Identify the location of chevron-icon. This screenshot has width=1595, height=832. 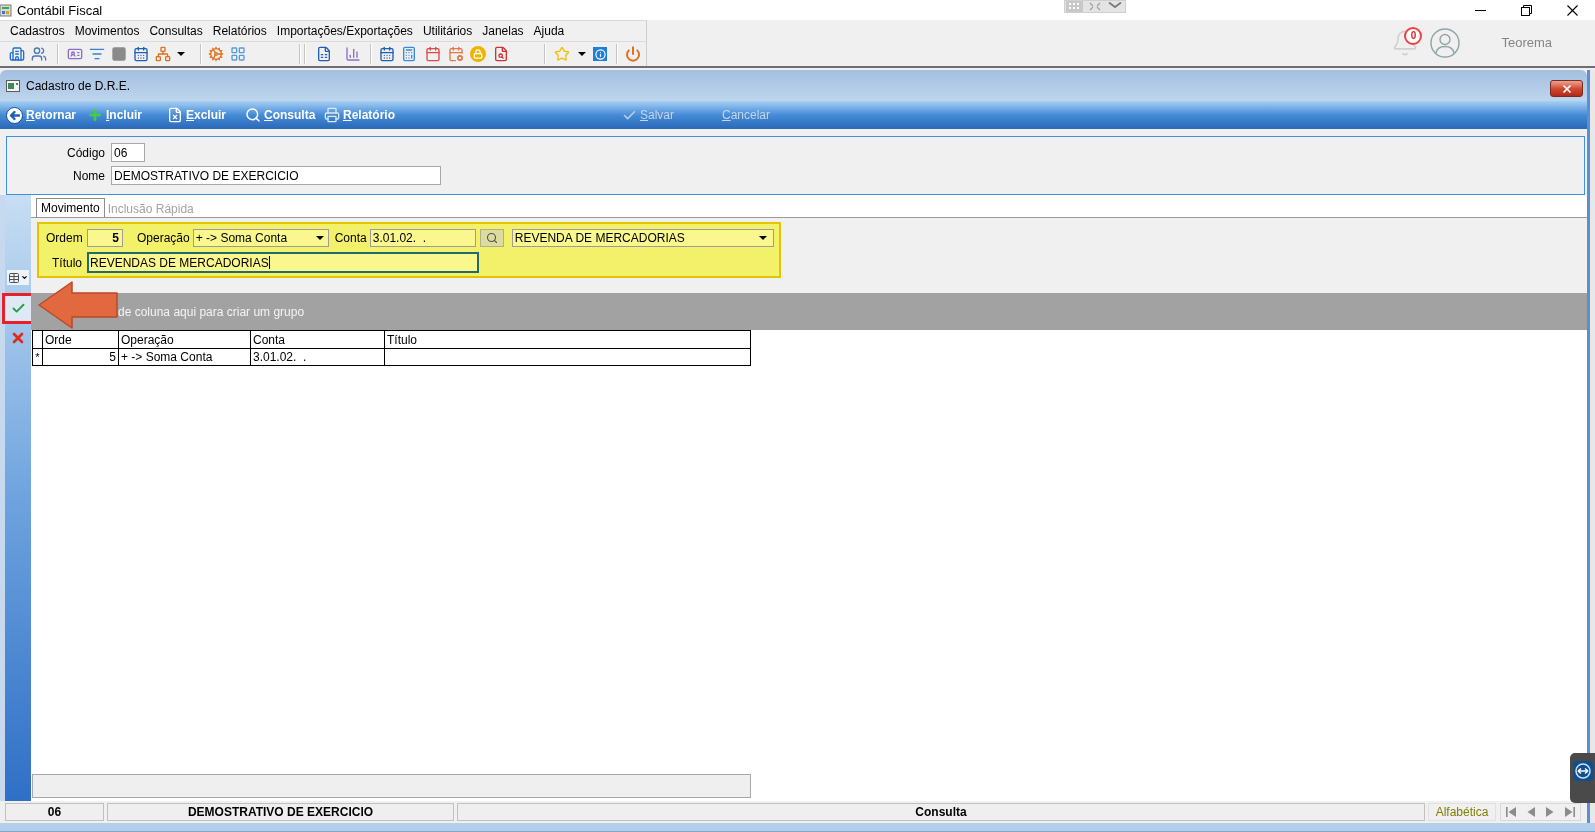
(1115, 6).